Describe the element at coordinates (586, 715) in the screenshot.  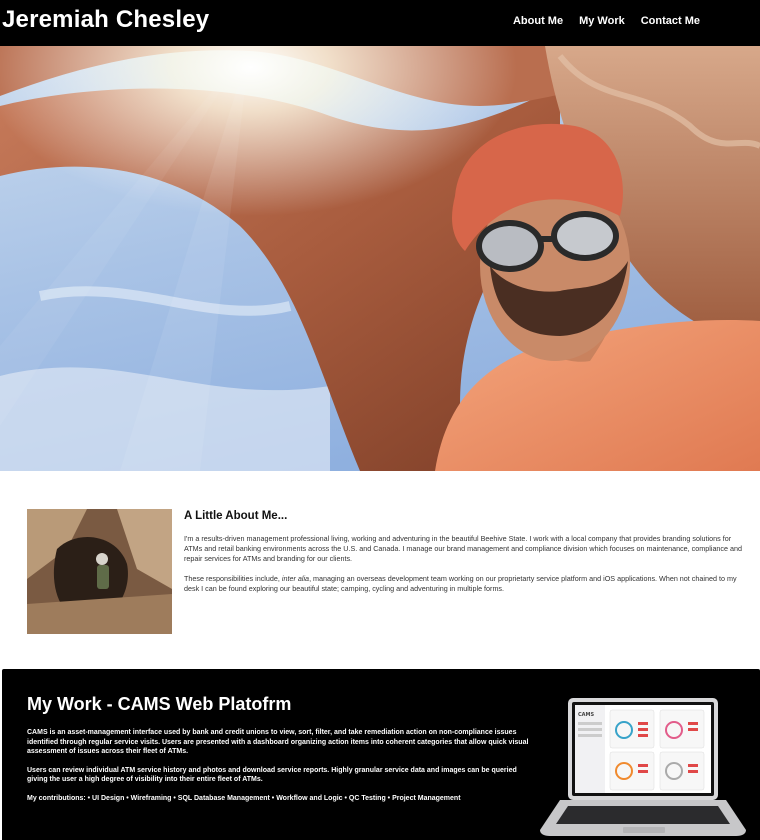
I see `laptop-logo: CAMS` at that location.